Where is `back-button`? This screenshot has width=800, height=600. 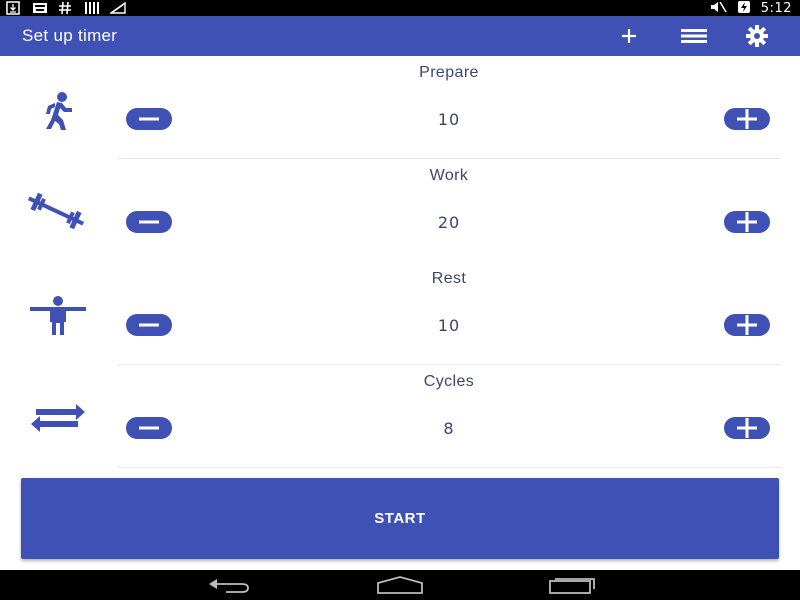
back-button is located at coordinates (229, 585).